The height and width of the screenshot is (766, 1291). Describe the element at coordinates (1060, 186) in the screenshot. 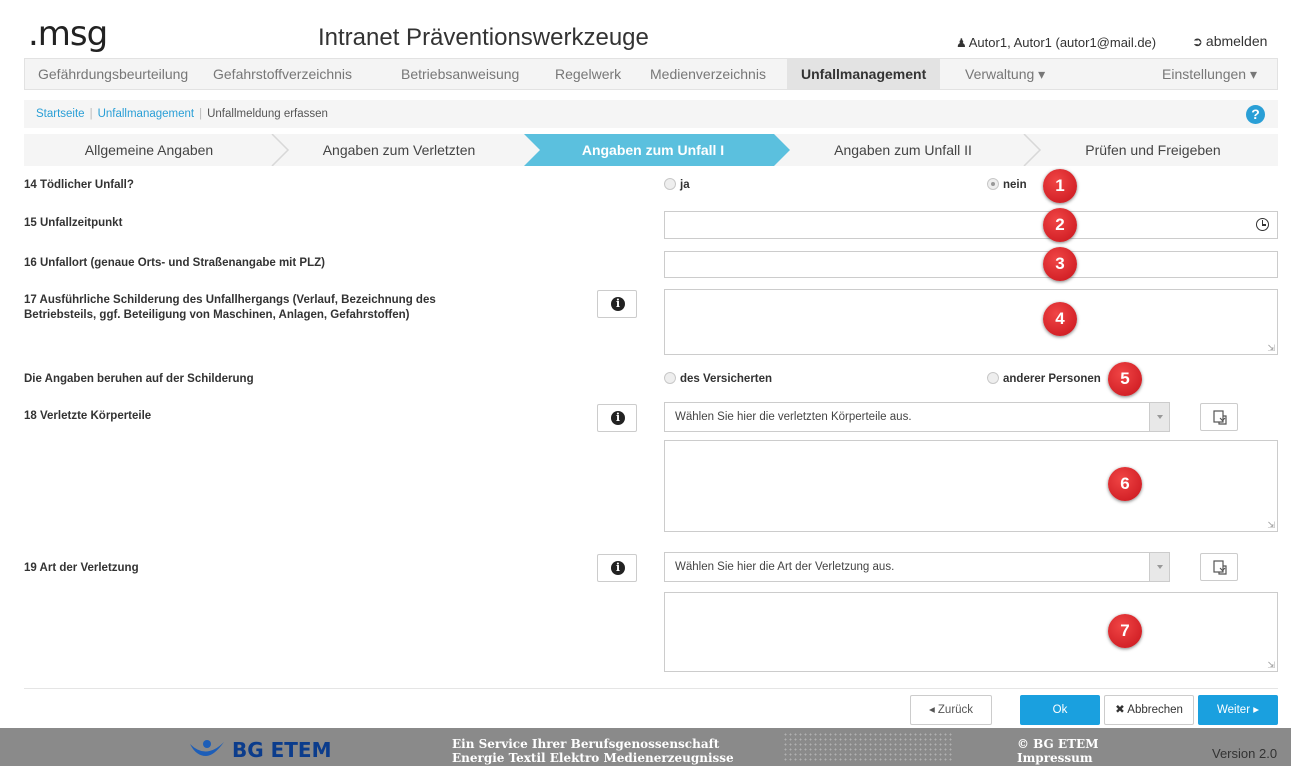

I see `annotation-badge-1: 1` at that location.